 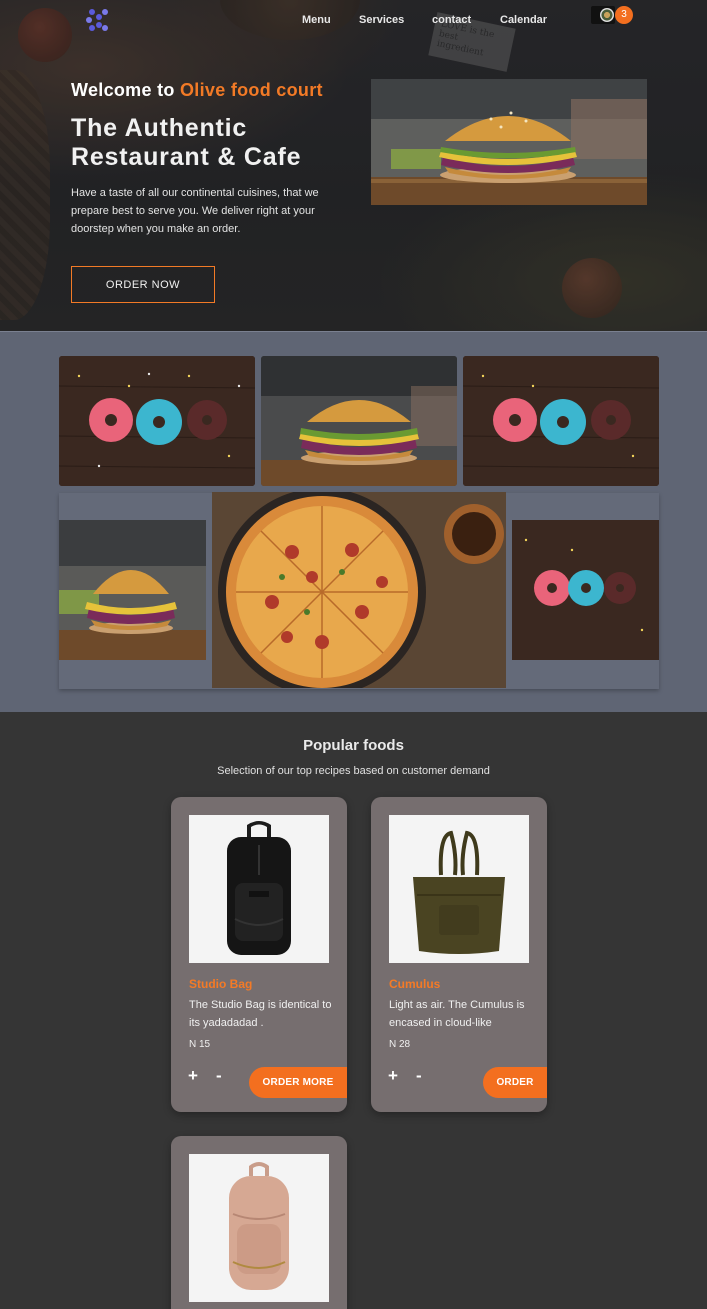 What do you see at coordinates (200, 1044) in the screenshot?
I see `product-price: N 15` at bounding box center [200, 1044].